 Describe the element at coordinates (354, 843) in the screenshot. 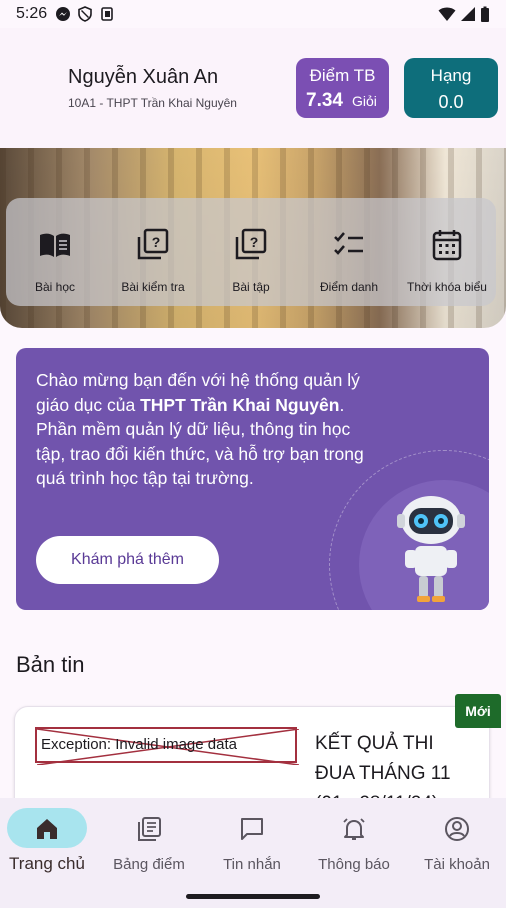

I see `nav-item-notifications: Thông báo` at that location.